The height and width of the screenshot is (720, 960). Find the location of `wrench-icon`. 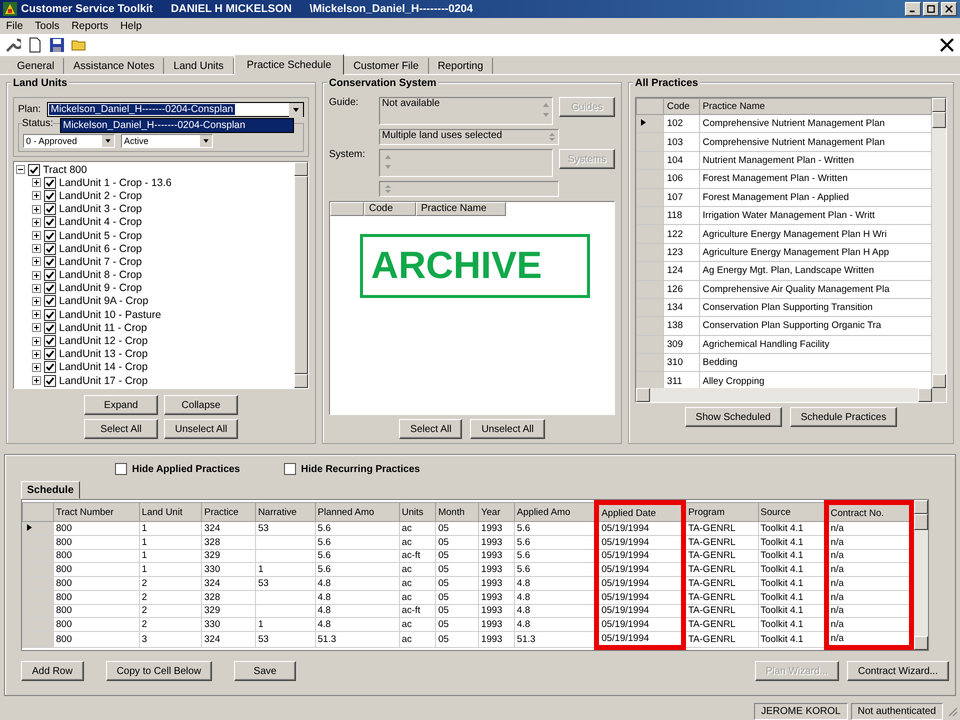

wrench-icon is located at coordinates (13, 45).